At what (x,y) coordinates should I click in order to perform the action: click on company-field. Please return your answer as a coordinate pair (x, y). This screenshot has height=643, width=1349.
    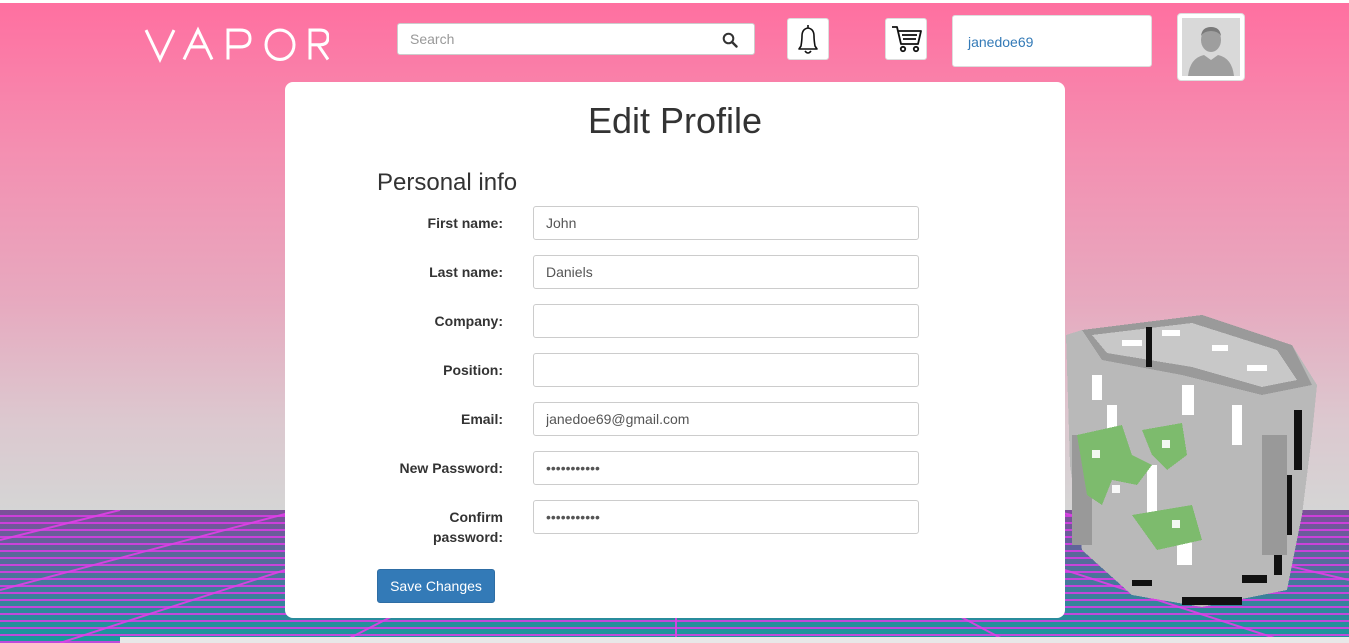
    Looking at the image, I should click on (726, 321).